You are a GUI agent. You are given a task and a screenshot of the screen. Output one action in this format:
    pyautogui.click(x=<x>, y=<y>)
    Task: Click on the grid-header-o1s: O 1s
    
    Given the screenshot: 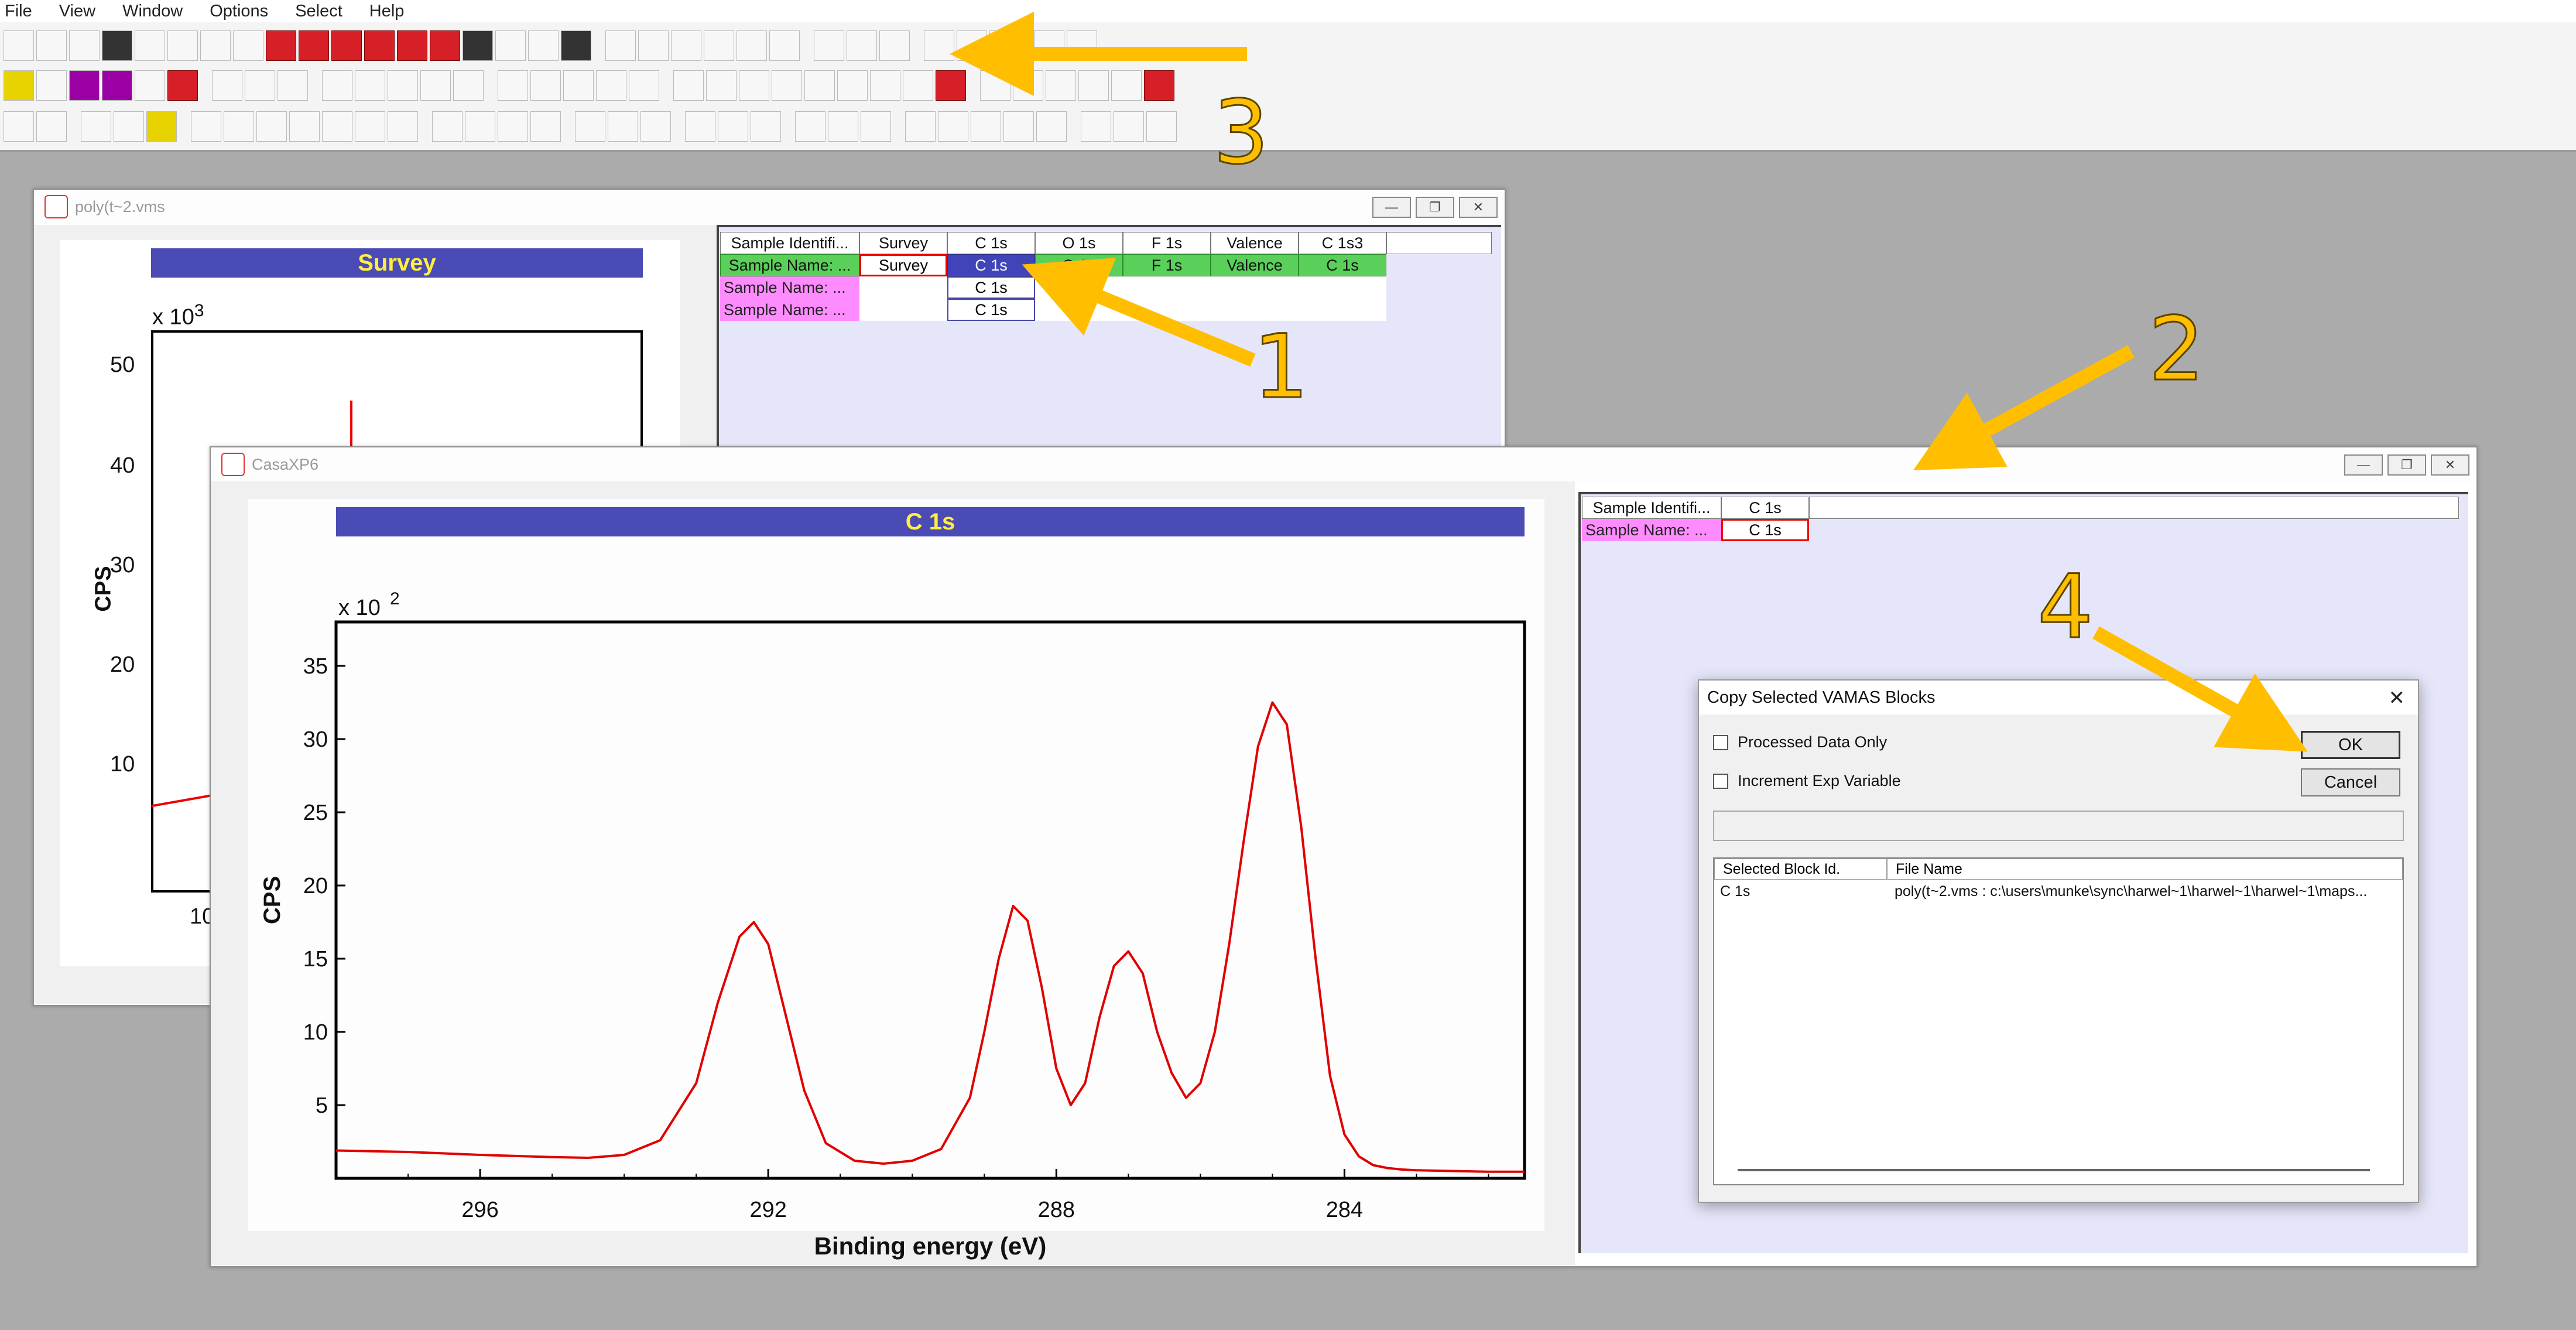 What is the action you would take?
    pyautogui.click(x=1079, y=243)
    